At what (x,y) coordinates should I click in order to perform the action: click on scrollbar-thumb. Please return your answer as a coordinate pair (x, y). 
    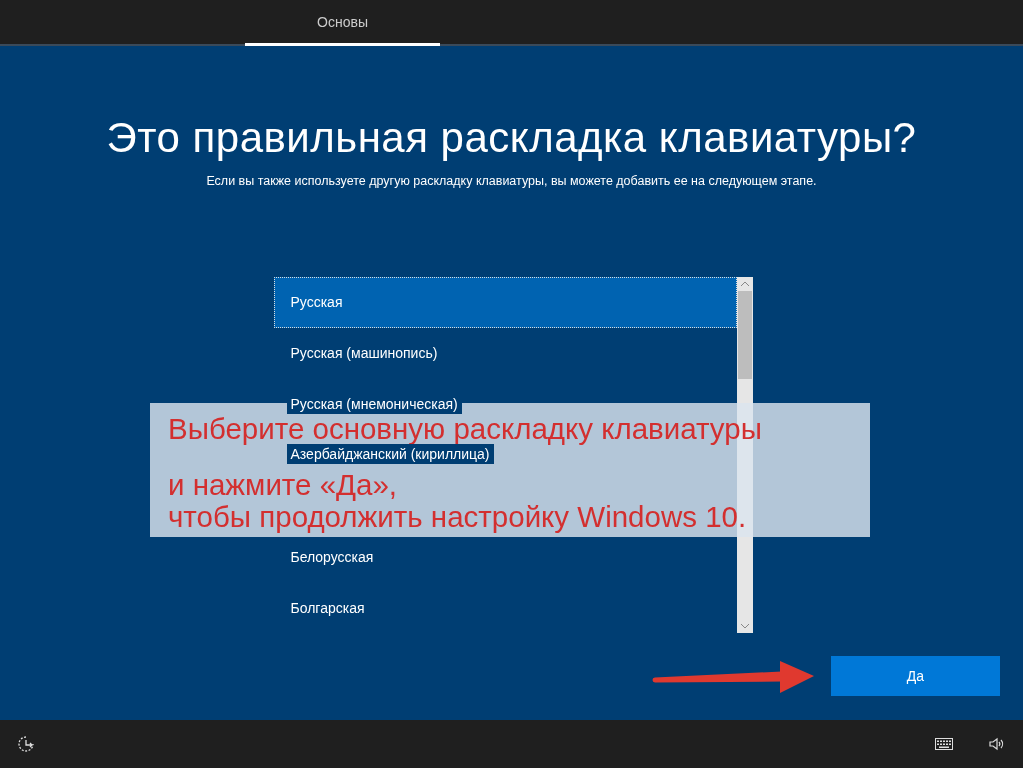
    Looking at the image, I should click on (744, 335).